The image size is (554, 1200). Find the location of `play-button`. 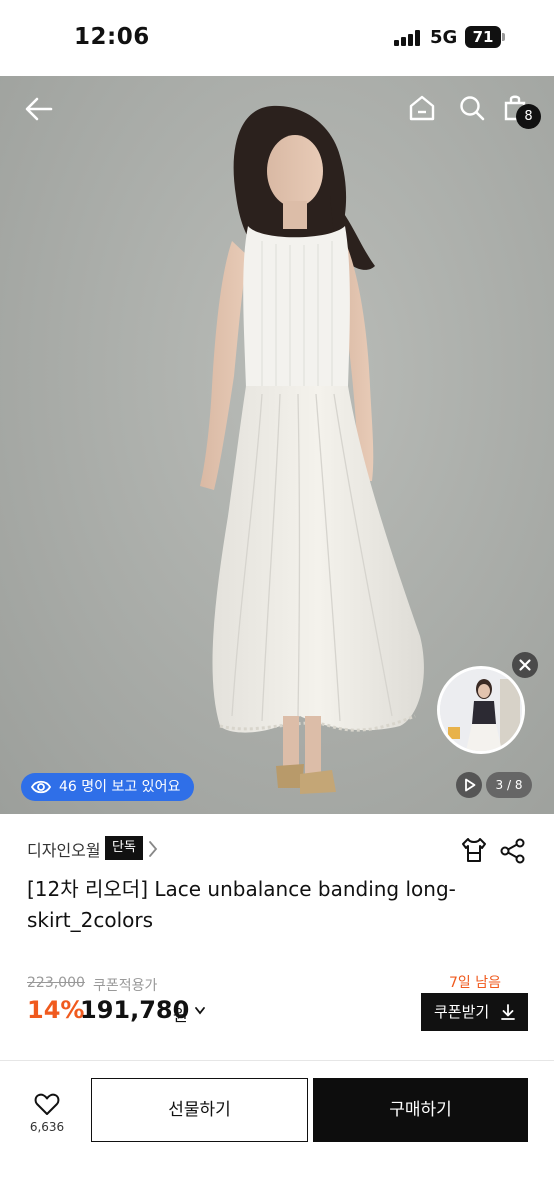

play-button is located at coordinates (469, 785).